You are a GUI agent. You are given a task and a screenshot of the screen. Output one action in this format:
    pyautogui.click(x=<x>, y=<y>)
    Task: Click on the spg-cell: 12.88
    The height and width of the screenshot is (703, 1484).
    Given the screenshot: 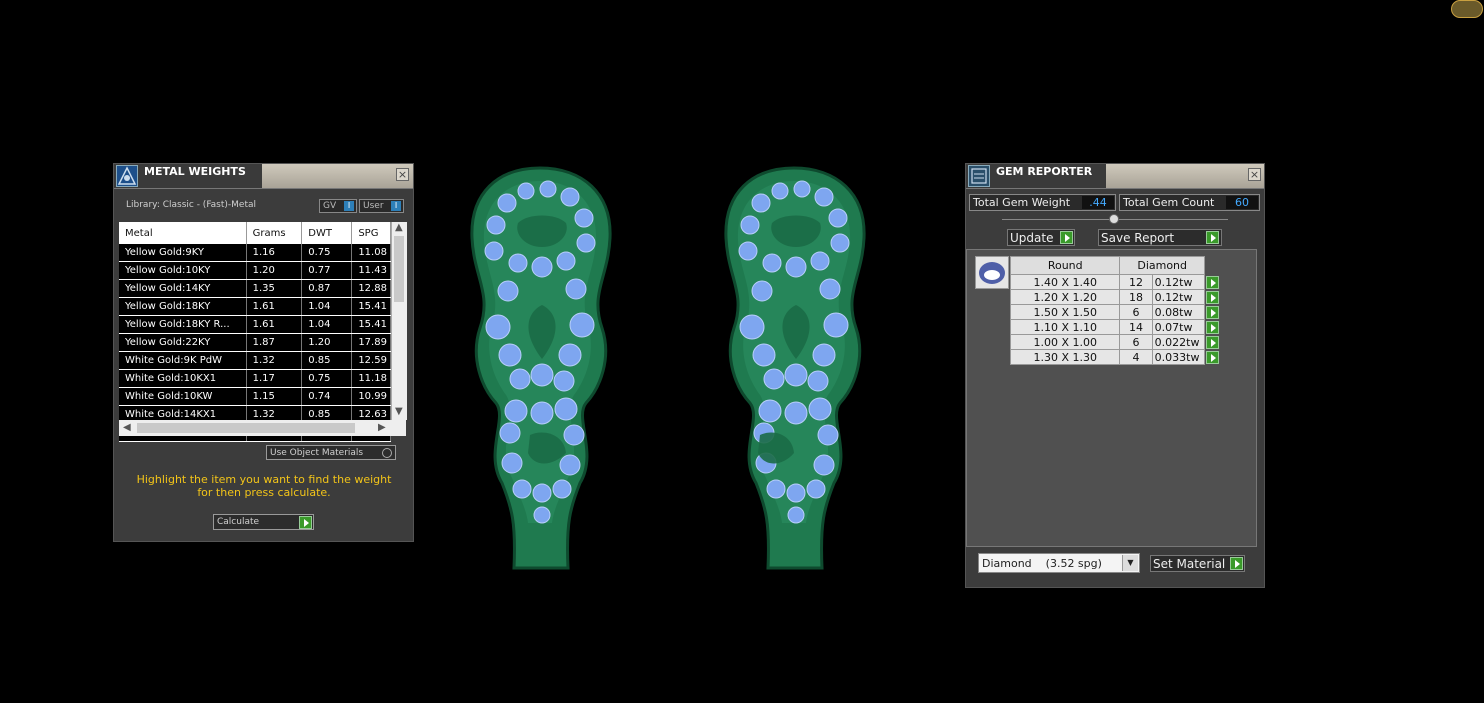 What is the action you would take?
    pyautogui.click(x=371, y=288)
    